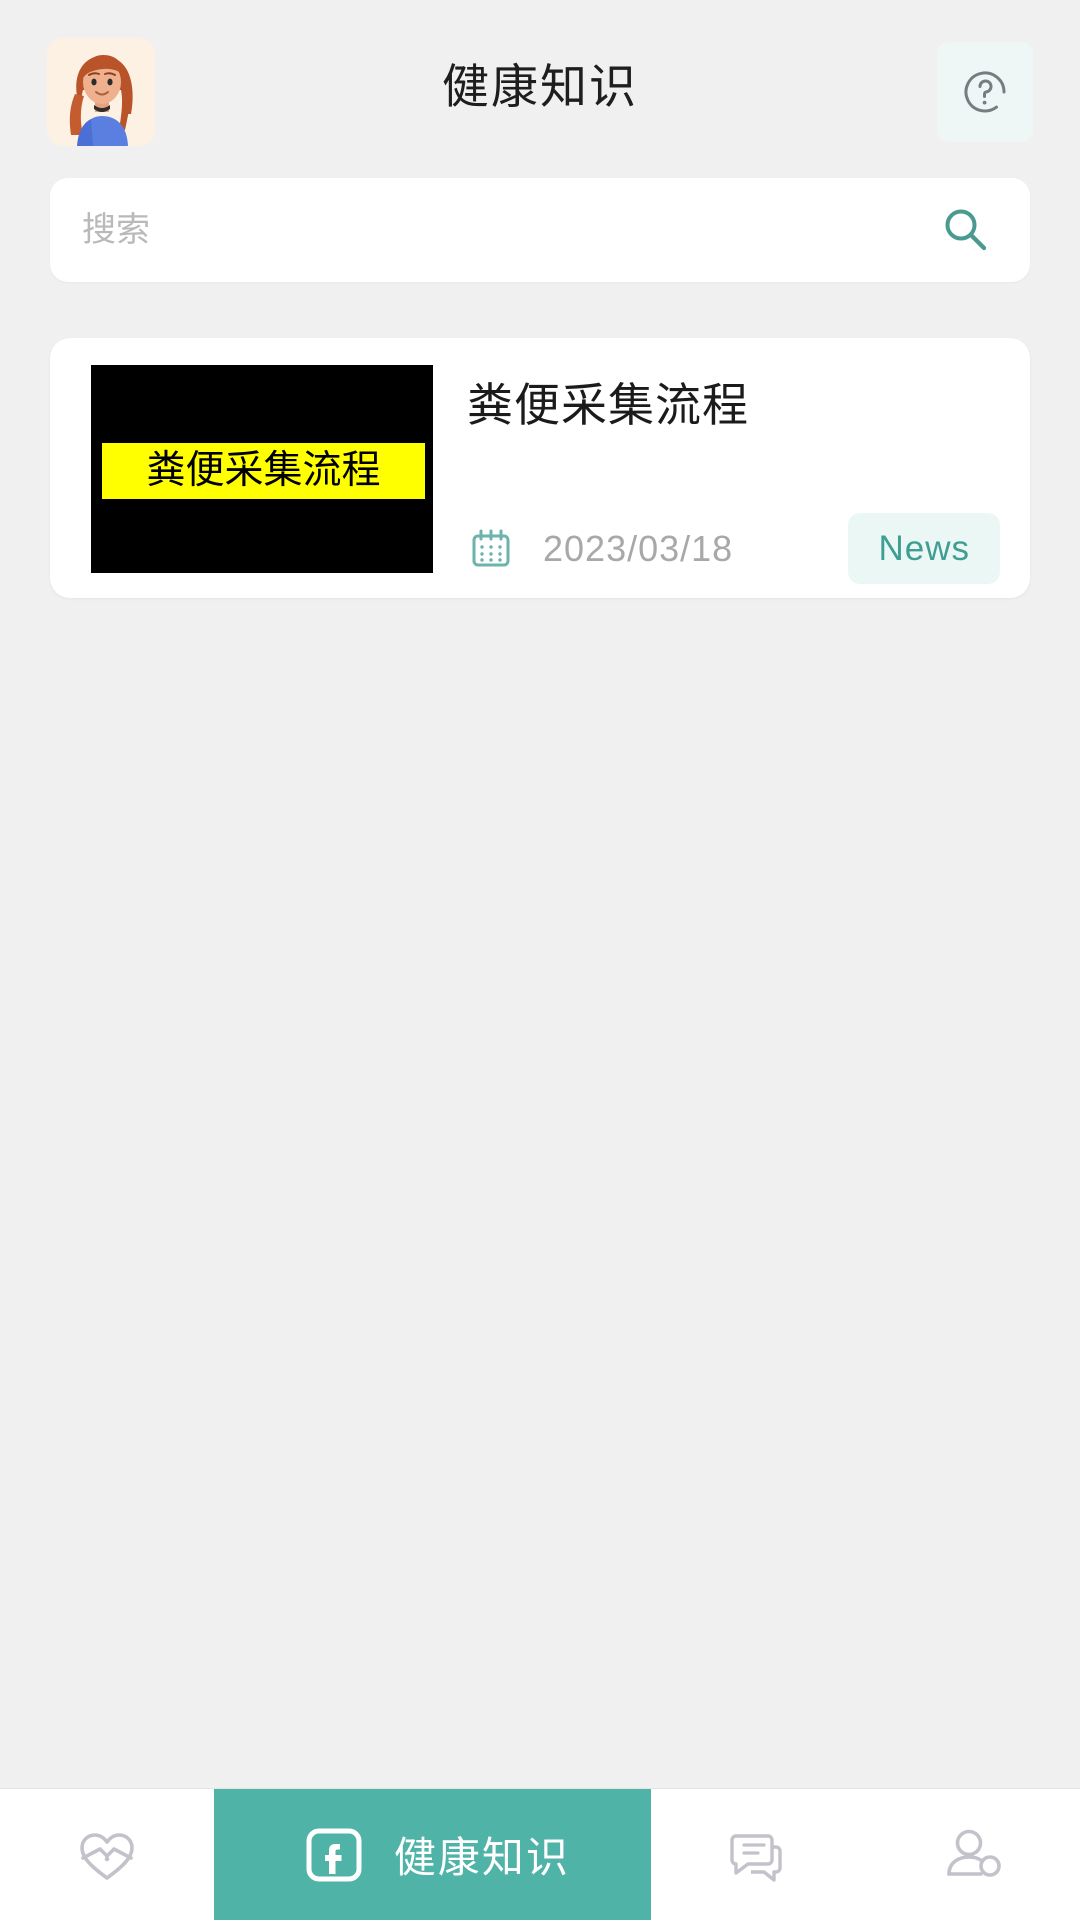  Describe the element at coordinates (733, 474) in the screenshot. I see `article-card-body: 粪便采集流程 2023/03/18 News` at that location.